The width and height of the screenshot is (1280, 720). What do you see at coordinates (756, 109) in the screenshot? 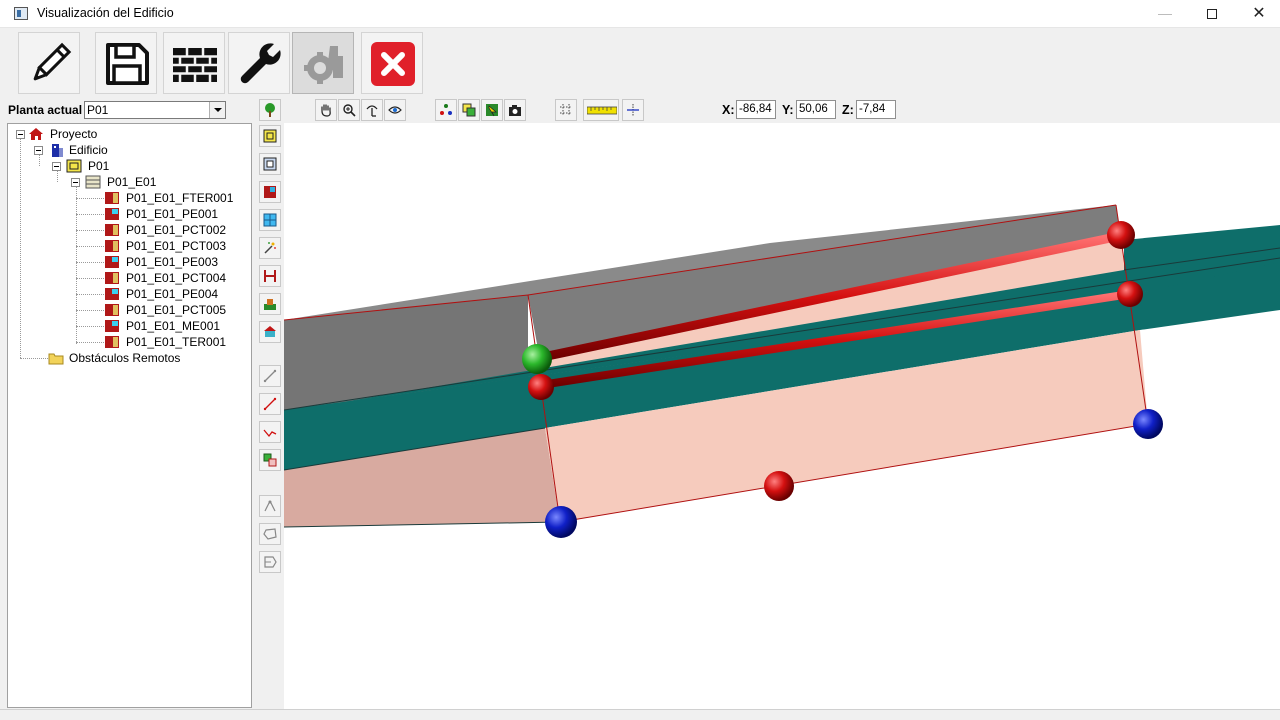
I see `coord-x-field: -86,84` at bounding box center [756, 109].